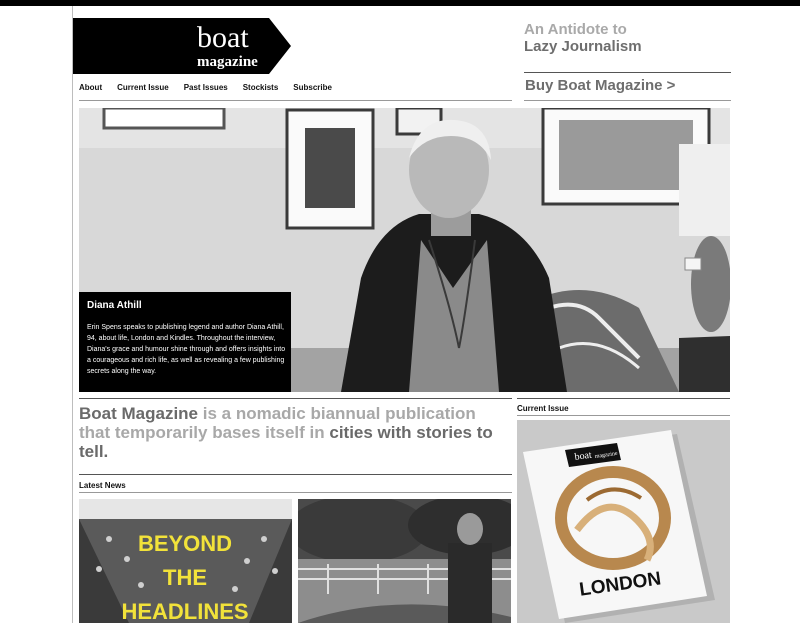  I want to click on news-item-beyond-headlines: BEYOND THE HEADLINES, so click(185, 561).